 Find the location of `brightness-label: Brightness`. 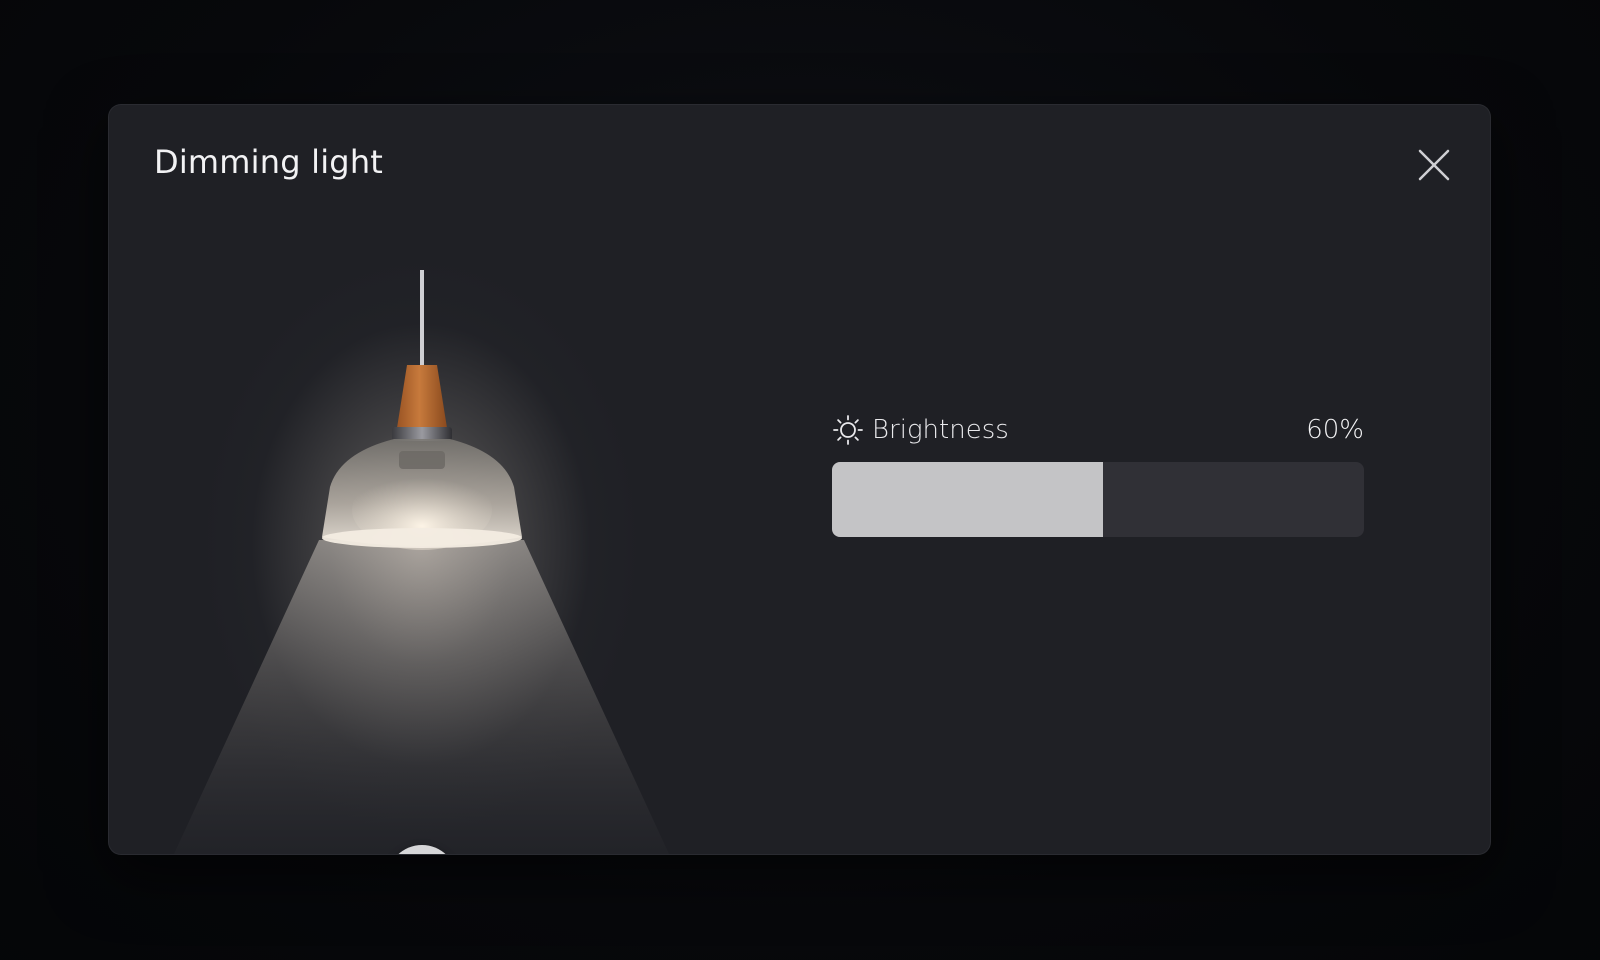

brightness-label: Brightness is located at coordinates (940, 430).